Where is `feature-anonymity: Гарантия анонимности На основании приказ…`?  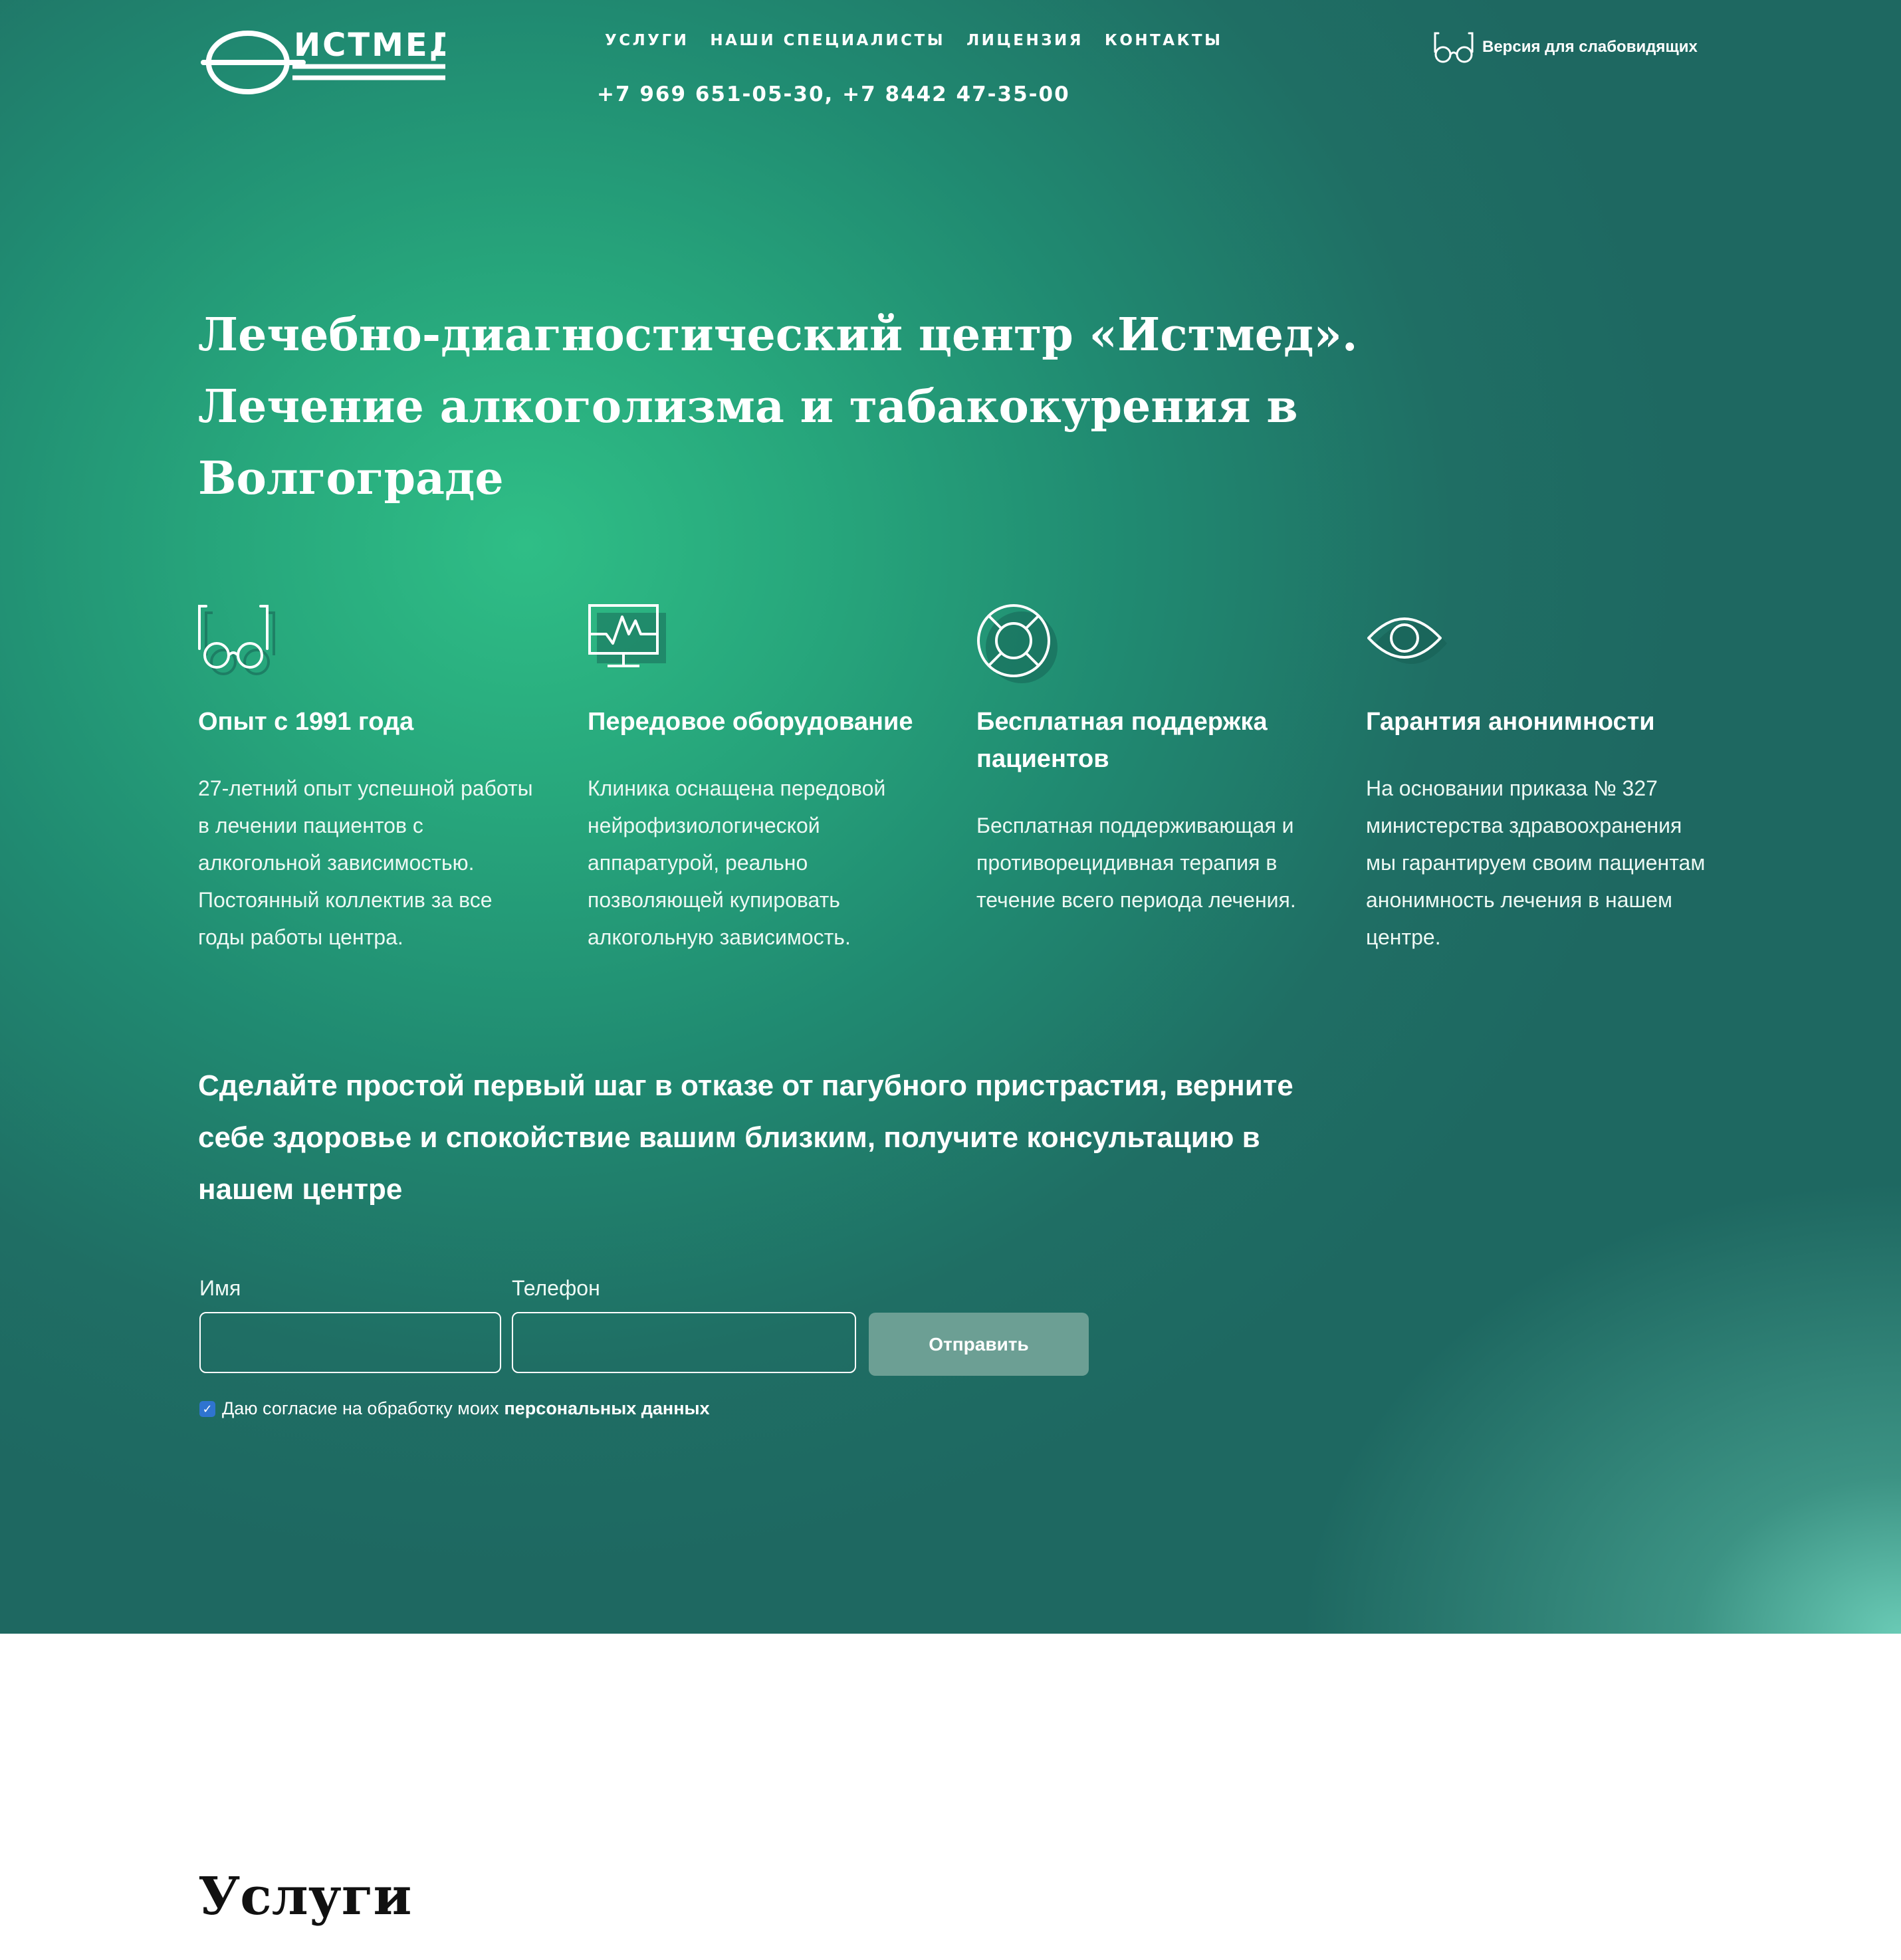 feature-anonymity: Гарантия анонимности На основании приказ… is located at coordinates (1539, 776).